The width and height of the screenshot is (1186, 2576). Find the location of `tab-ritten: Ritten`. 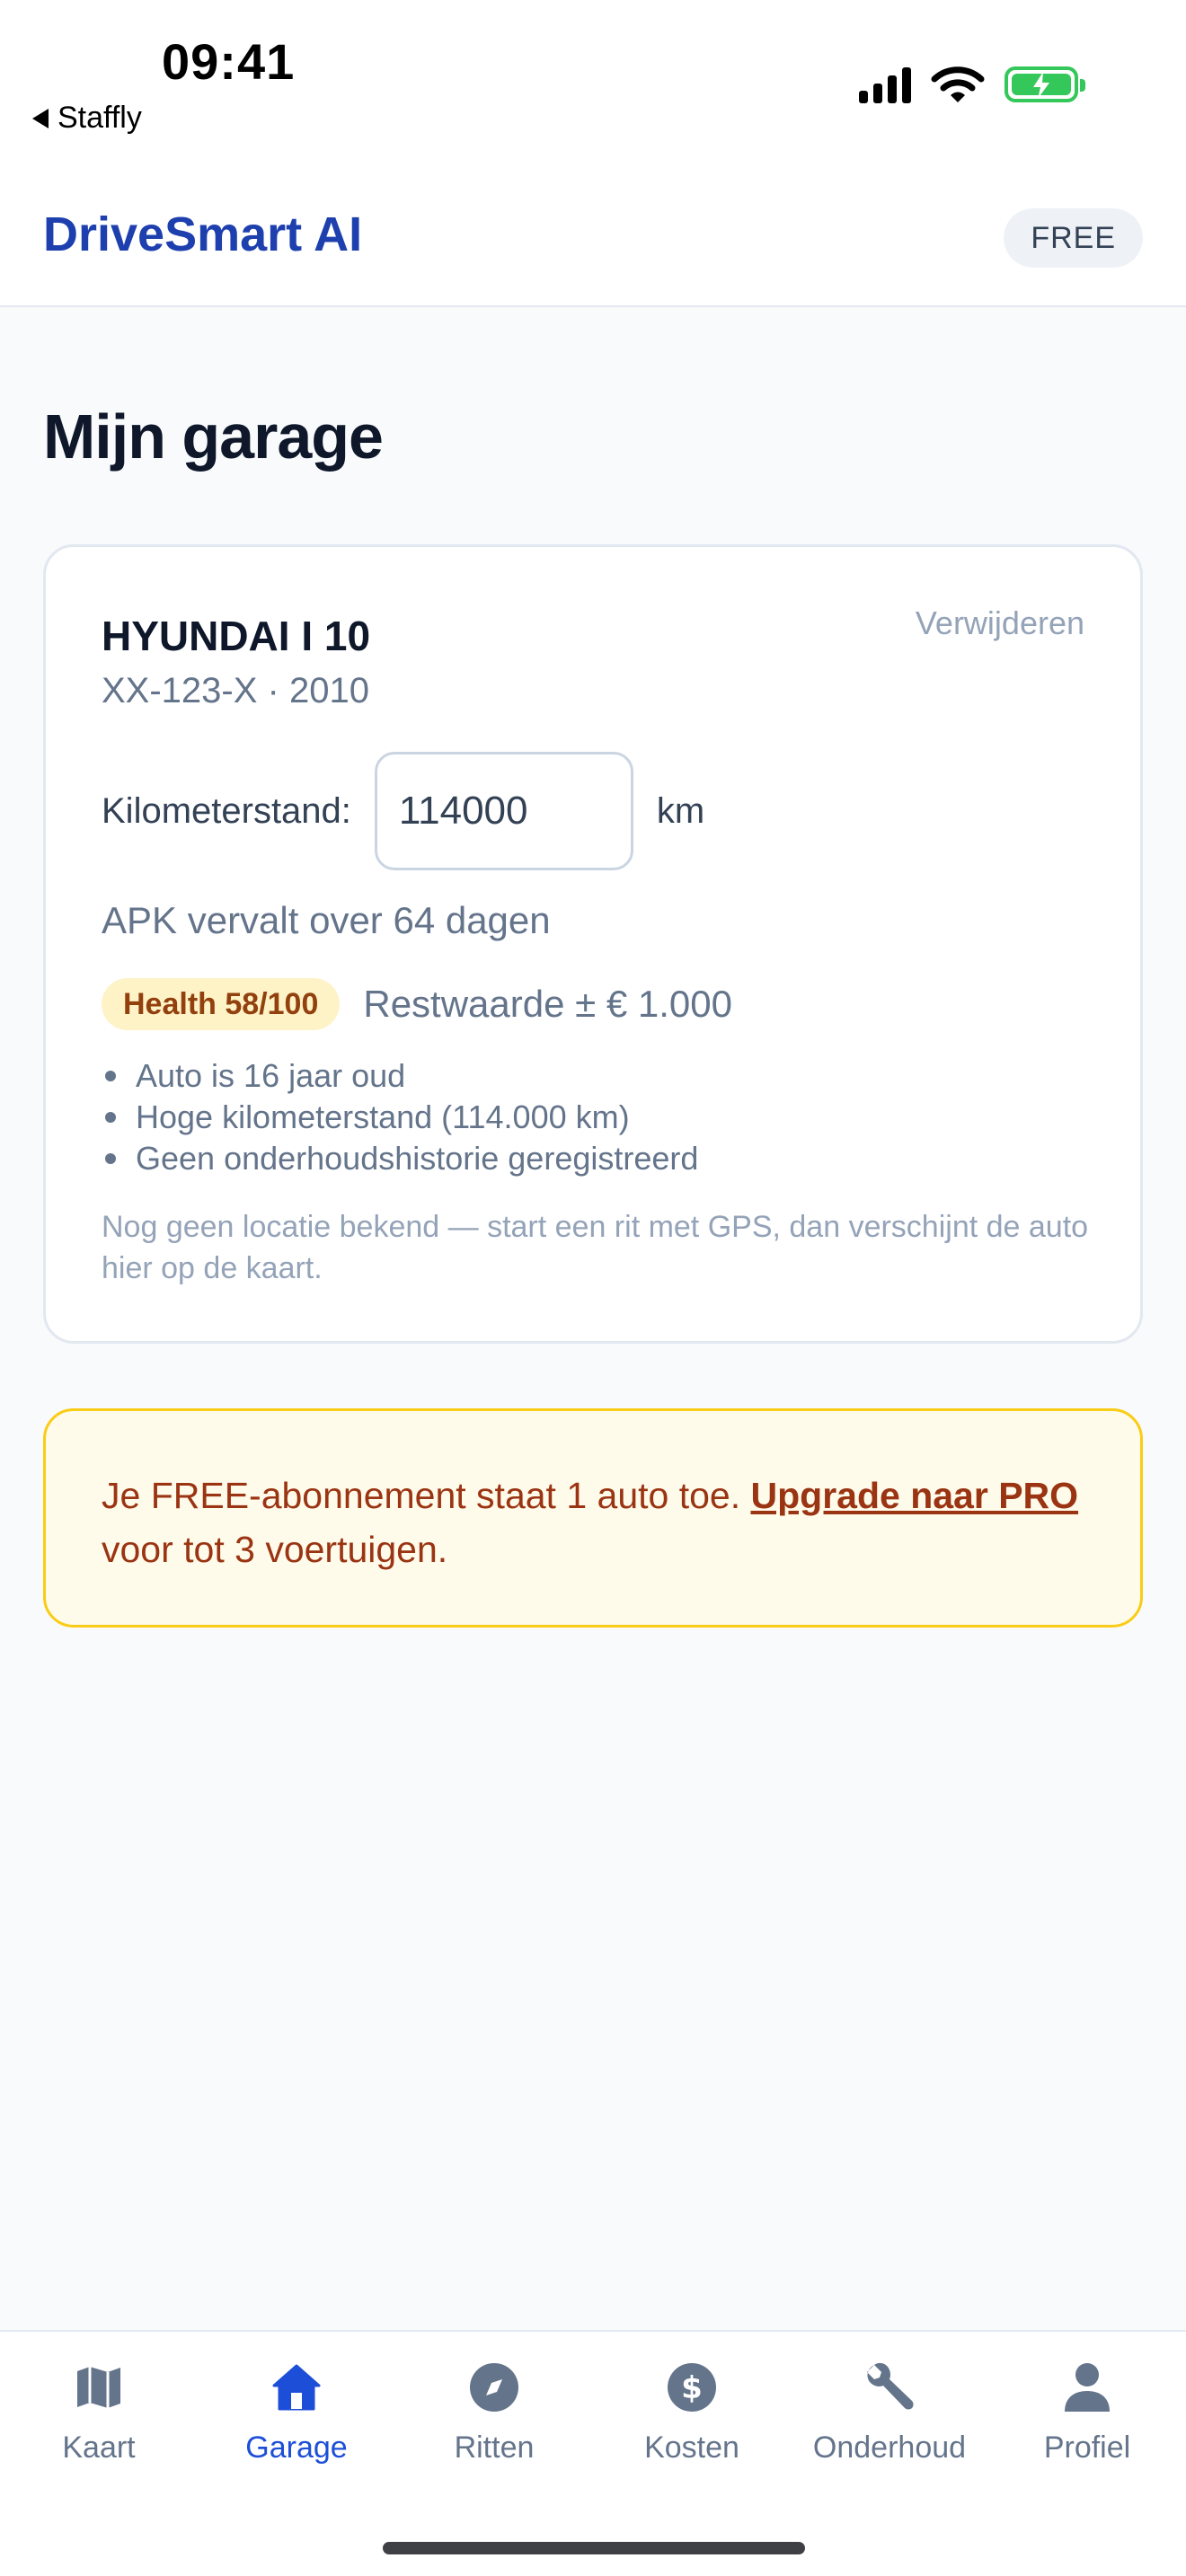

tab-ritten: Ritten is located at coordinates (494, 2412).